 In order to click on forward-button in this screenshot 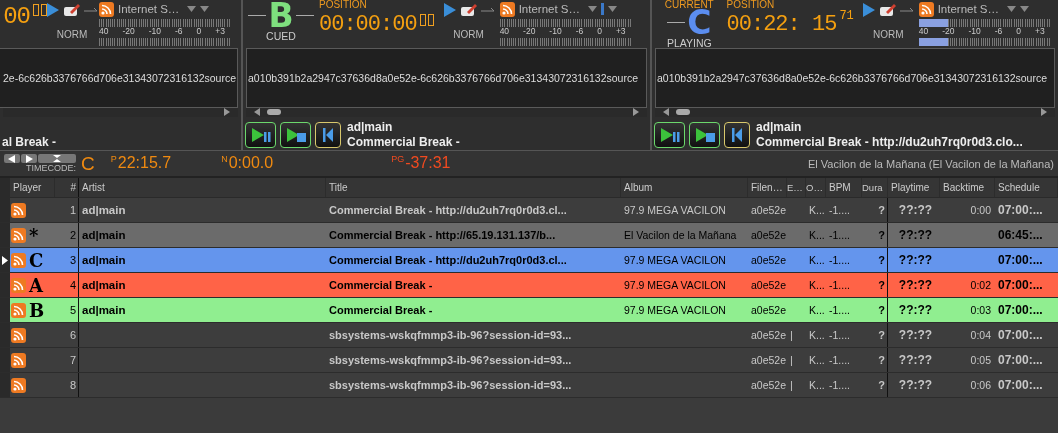, I will do `click(29, 158)`.